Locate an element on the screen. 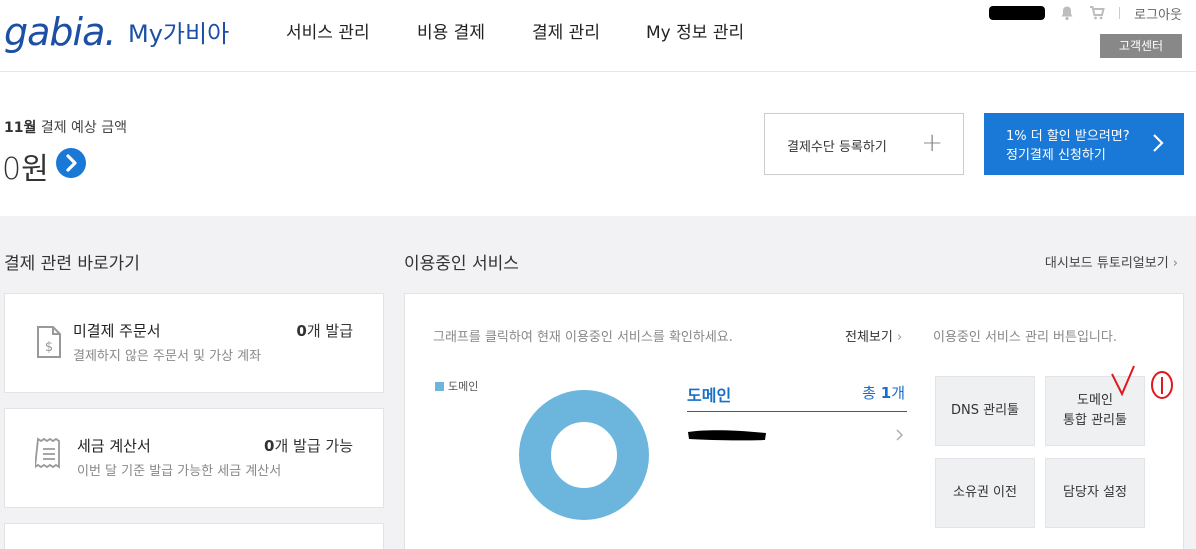 The width and height of the screenshot is (1196, 549). bell-icon is located at coordinates (1067, 13).